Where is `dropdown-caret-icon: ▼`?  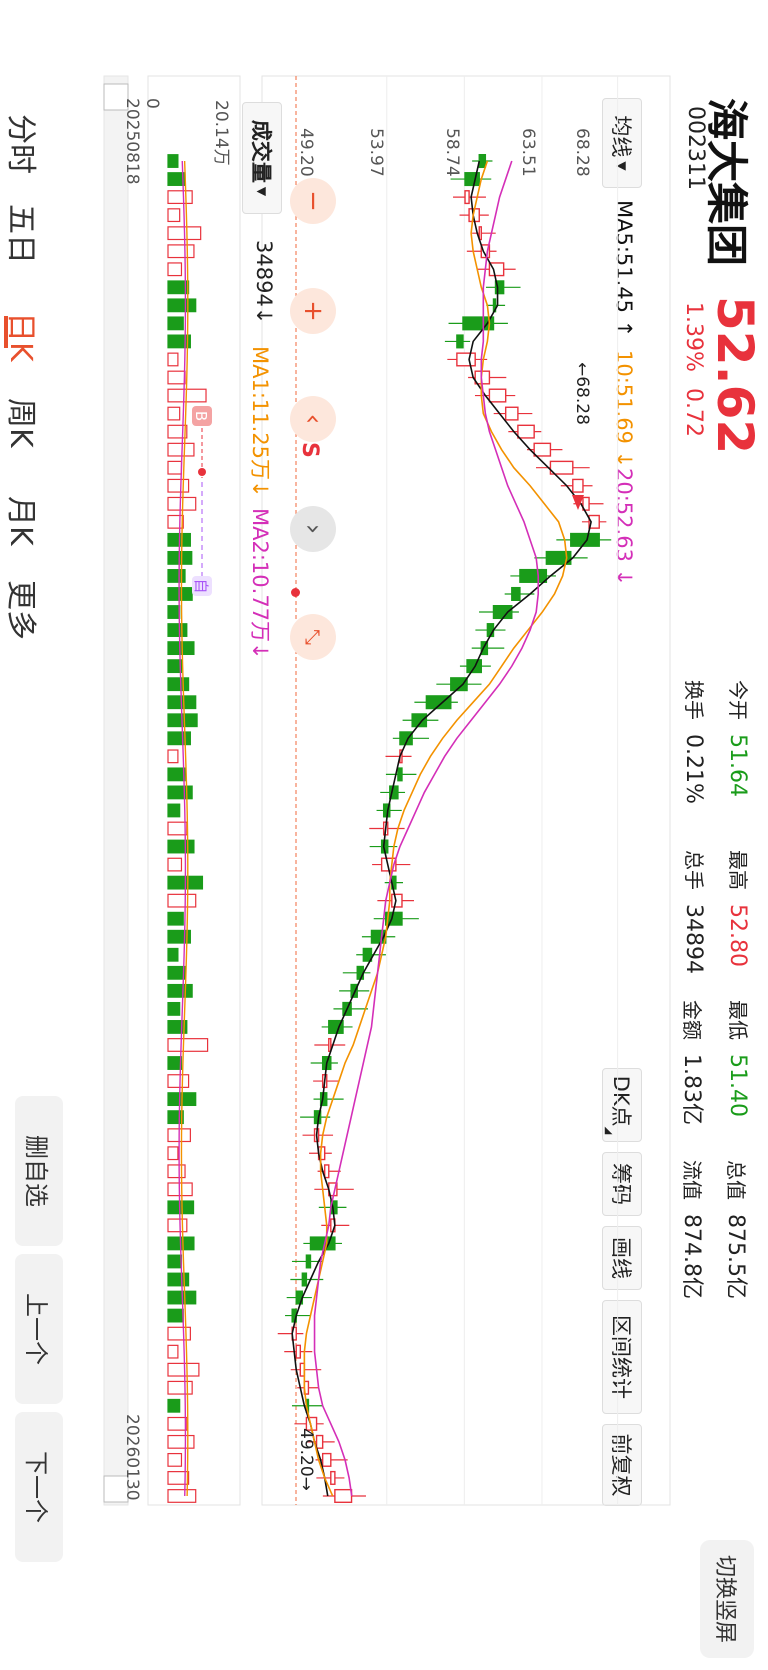 dropdown-caret-icon: ▼ is located at coordinates (262, 191).